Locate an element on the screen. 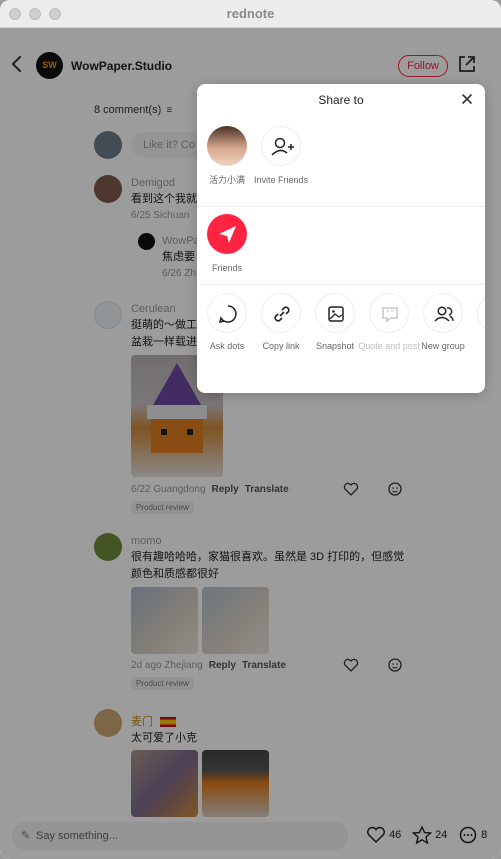 The image size is (501, 859). contact-avatar is located at coordinates (227, 146).